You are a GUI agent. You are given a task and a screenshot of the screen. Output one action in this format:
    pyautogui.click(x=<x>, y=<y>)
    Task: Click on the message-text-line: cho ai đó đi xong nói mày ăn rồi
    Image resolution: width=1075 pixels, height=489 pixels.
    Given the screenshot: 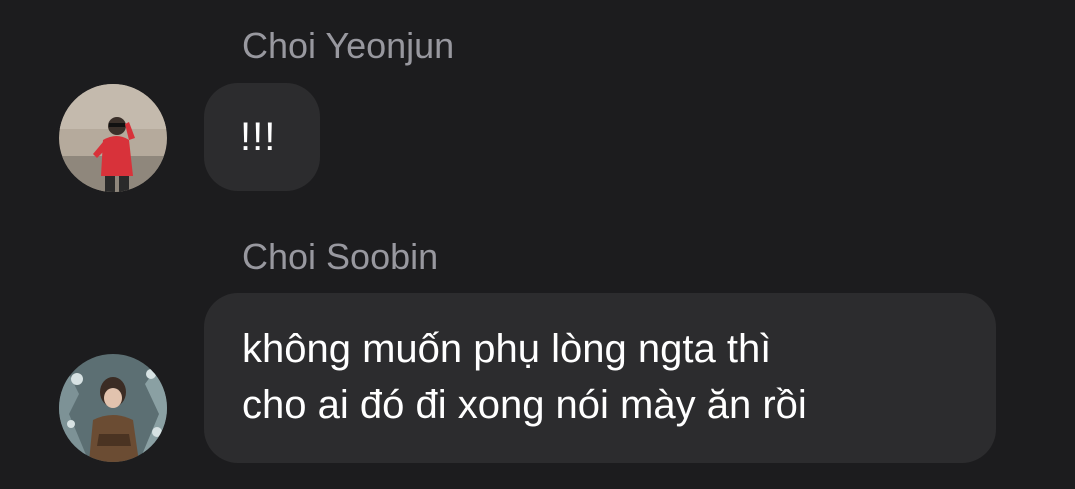 What is the action you would take?
    pyautogui.click(x=524, y=405)
    